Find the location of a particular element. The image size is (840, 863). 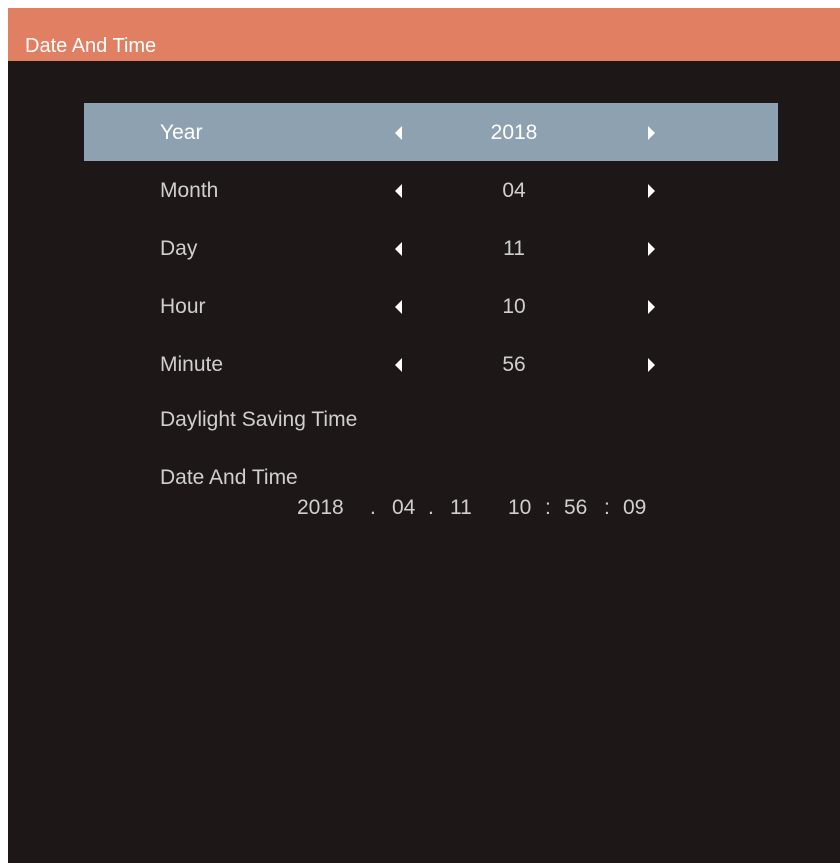

decrease-year-arrow-icon is located at coordinates (398, 133).